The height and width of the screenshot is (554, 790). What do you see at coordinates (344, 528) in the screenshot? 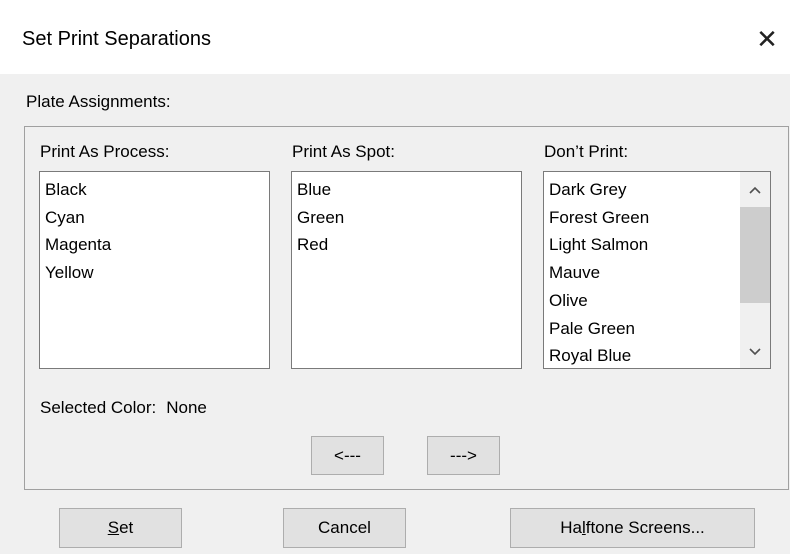
I see `cancel-button: Cancel` at bounding box center [344, 528].